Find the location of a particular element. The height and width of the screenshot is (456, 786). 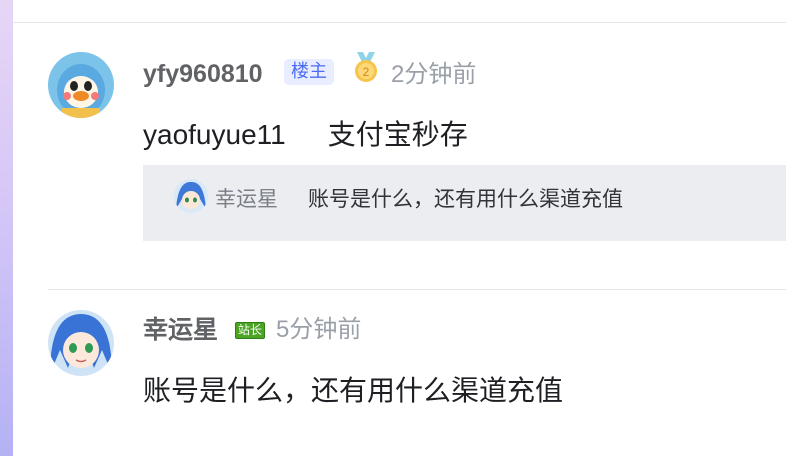

admin-badge: 站长 is located at coordinates (250, 331).